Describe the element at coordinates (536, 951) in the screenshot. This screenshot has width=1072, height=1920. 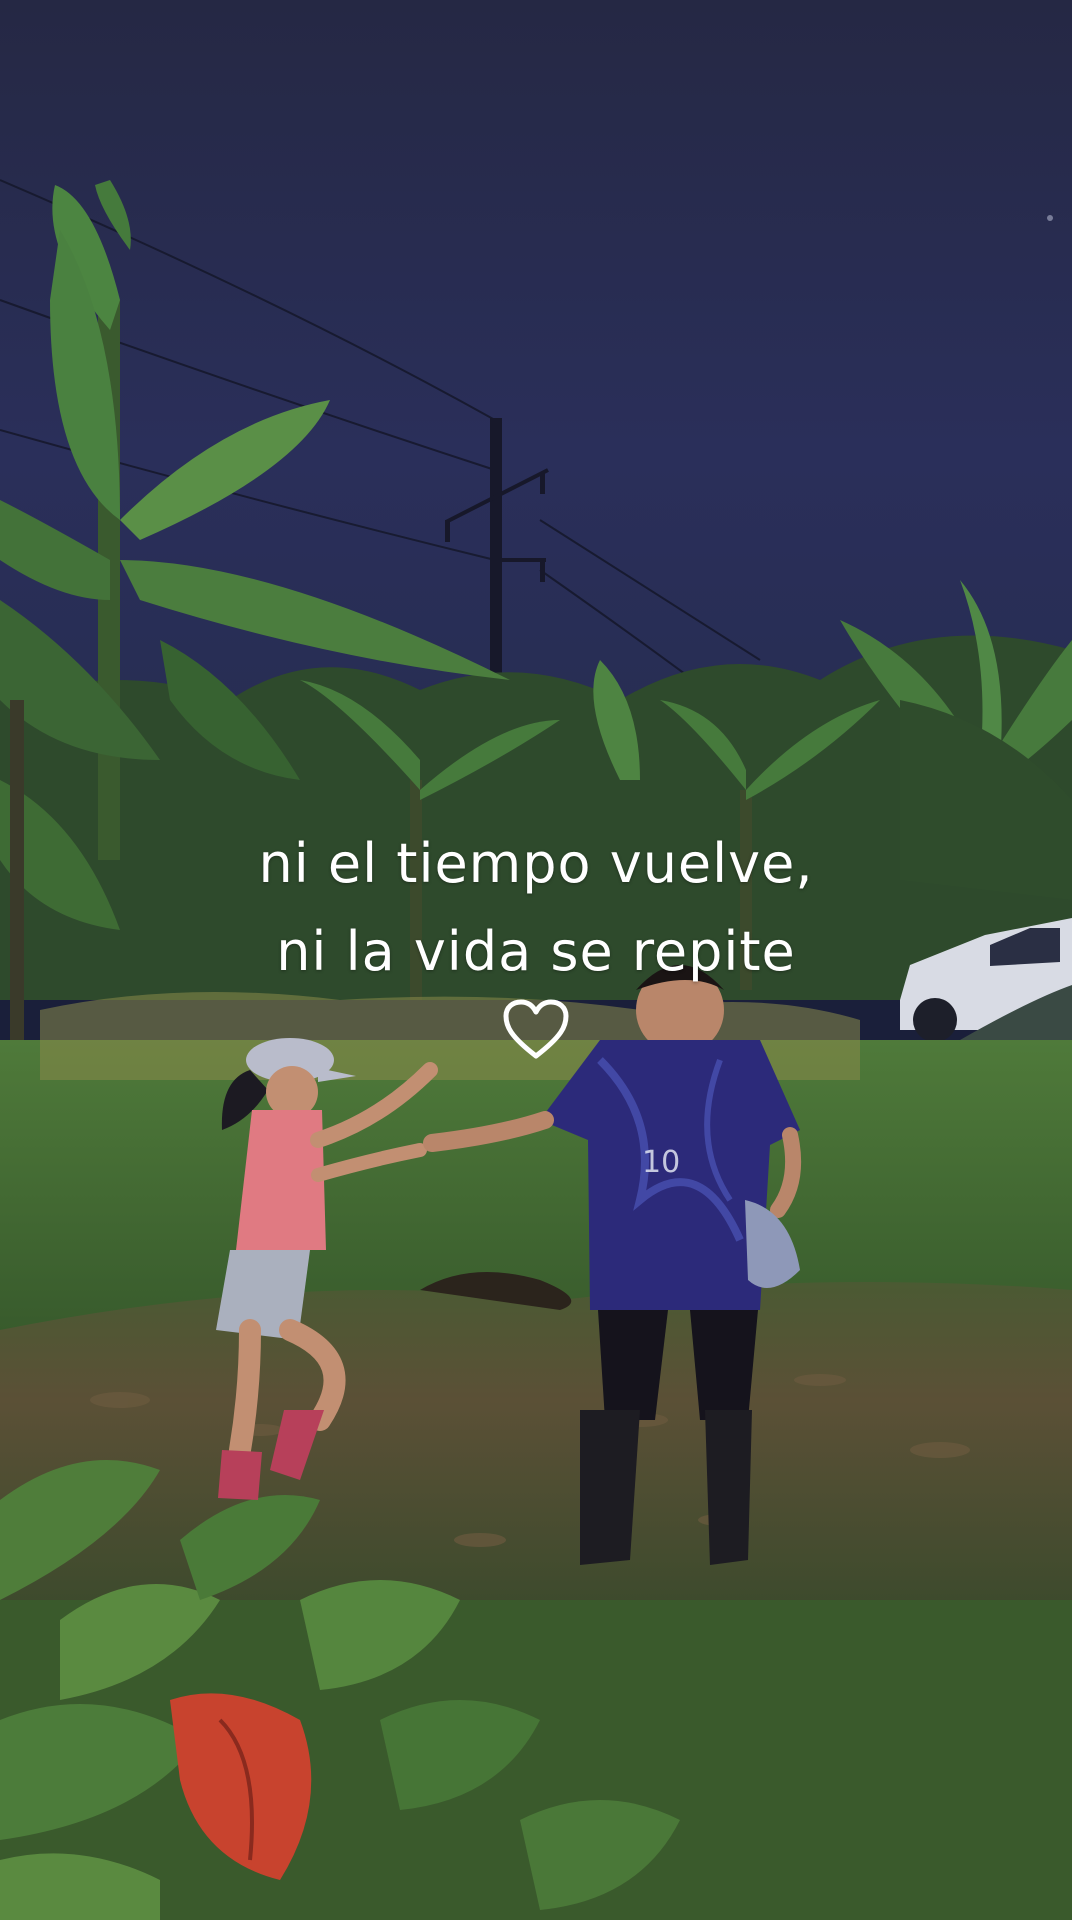
I see `caption-line-2: ni la vida se repite` at that location.